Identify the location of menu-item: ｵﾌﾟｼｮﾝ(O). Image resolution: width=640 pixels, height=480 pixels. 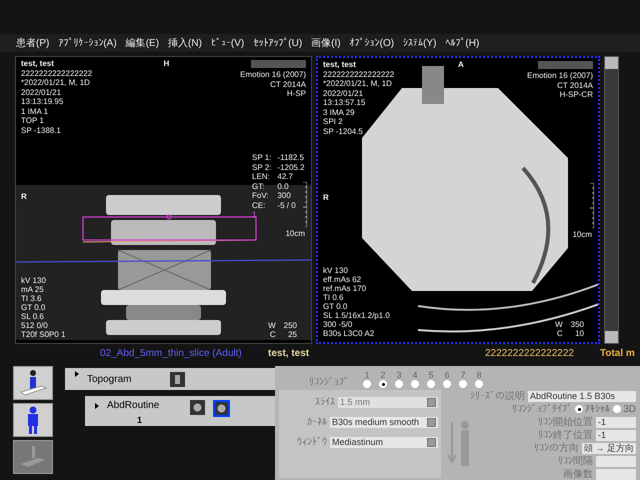
(372, 43).